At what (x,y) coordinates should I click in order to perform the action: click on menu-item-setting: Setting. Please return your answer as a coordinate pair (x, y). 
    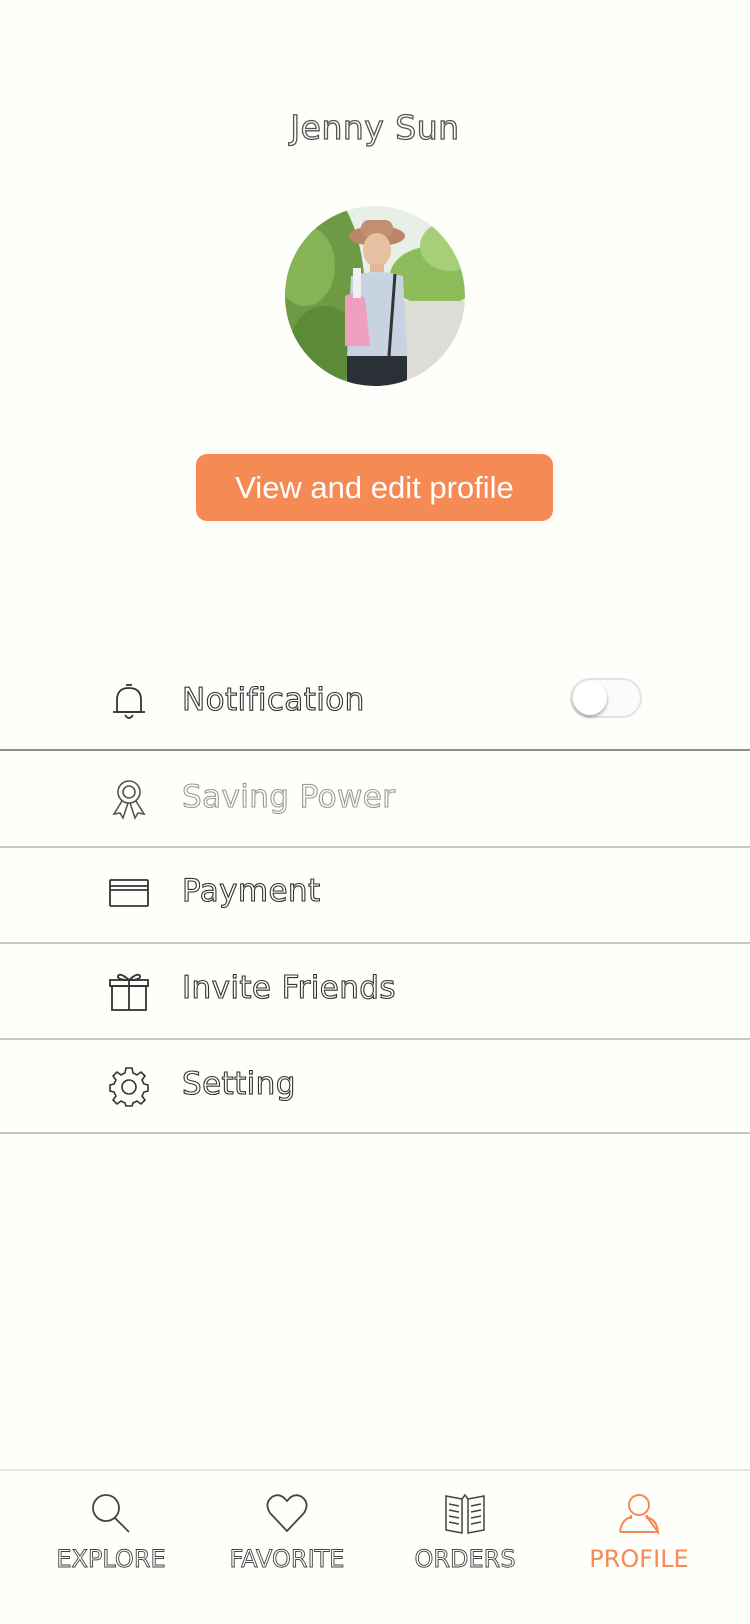
    Looking at the image, I should click on (375, 1087).